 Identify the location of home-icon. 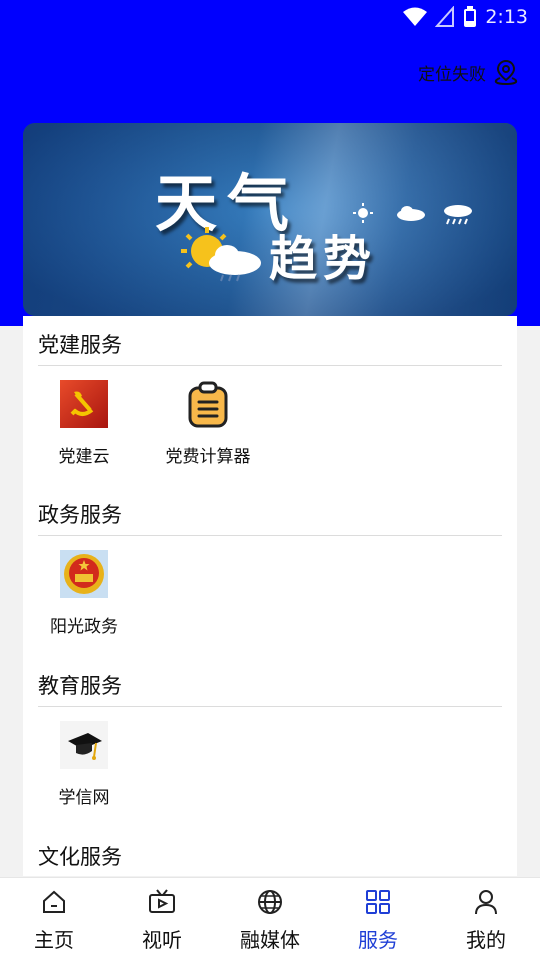
(54, 901).